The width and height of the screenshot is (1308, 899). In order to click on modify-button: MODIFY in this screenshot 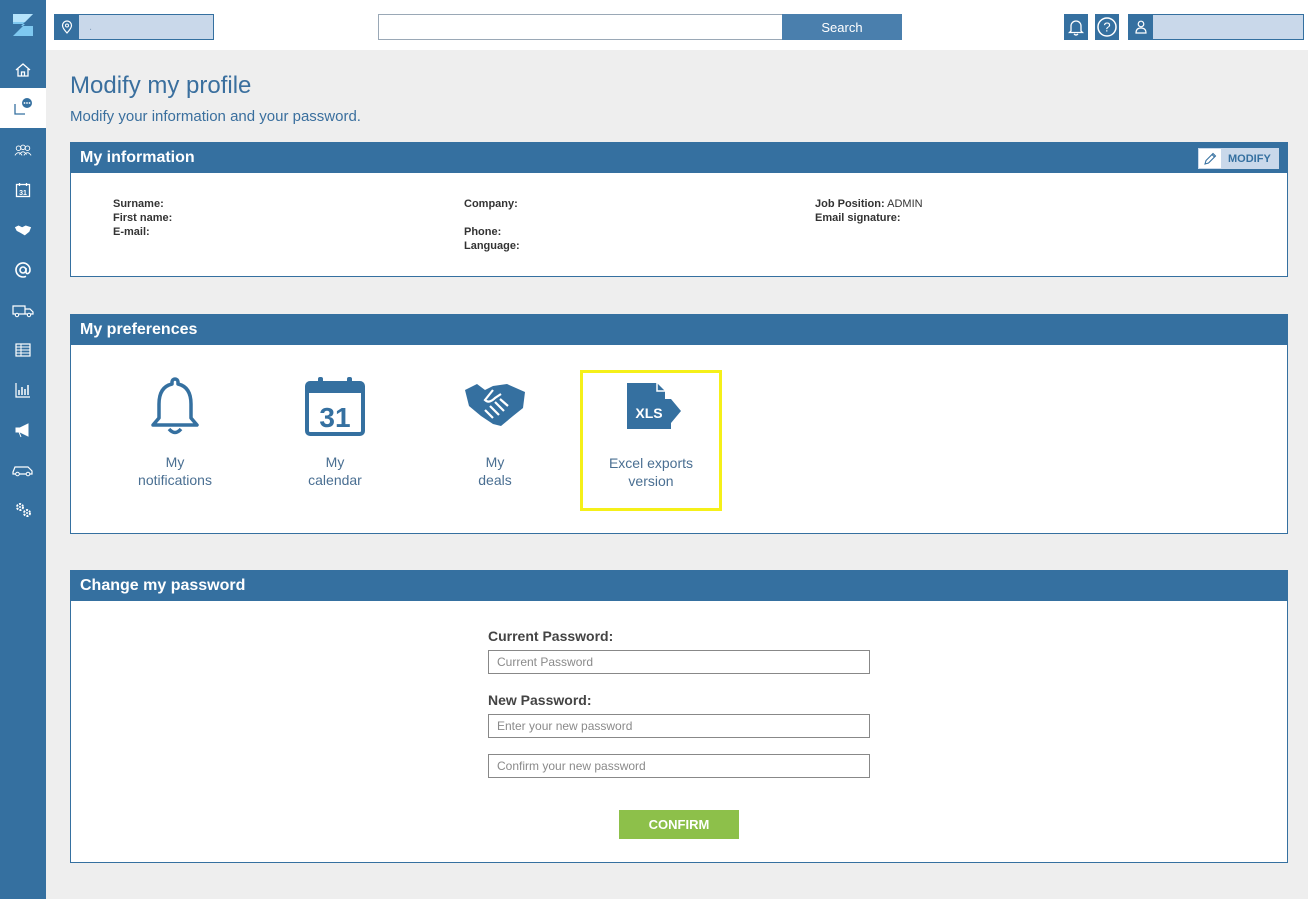, I will do `click(1238, 158)`.